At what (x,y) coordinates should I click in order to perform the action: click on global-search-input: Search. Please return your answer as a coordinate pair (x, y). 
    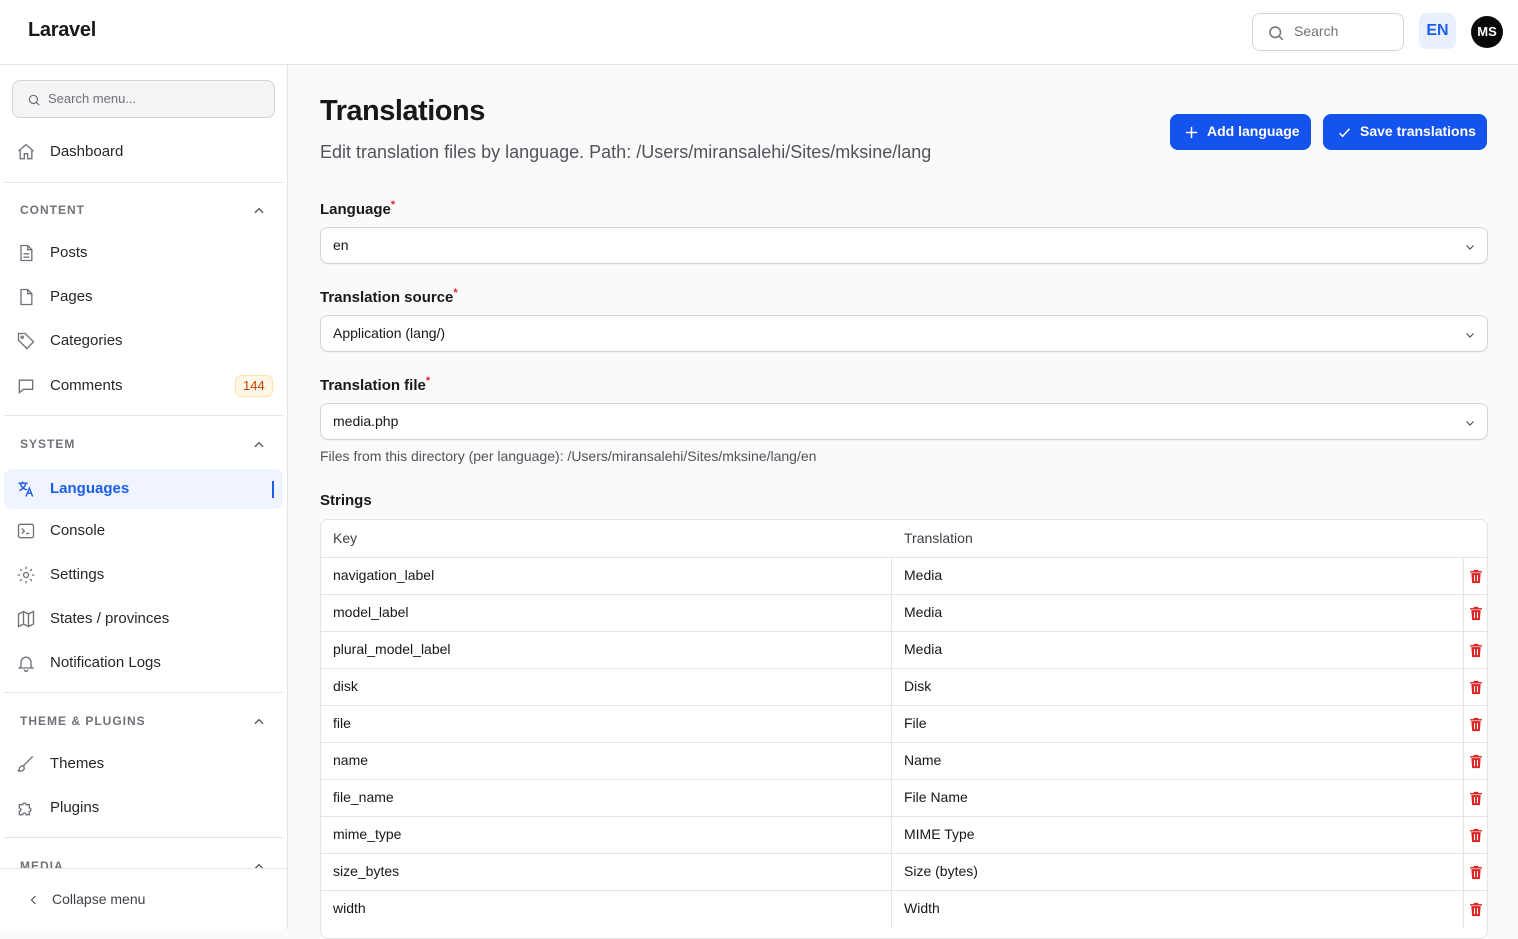
    Looking at the image, I should click on (1328, 32).